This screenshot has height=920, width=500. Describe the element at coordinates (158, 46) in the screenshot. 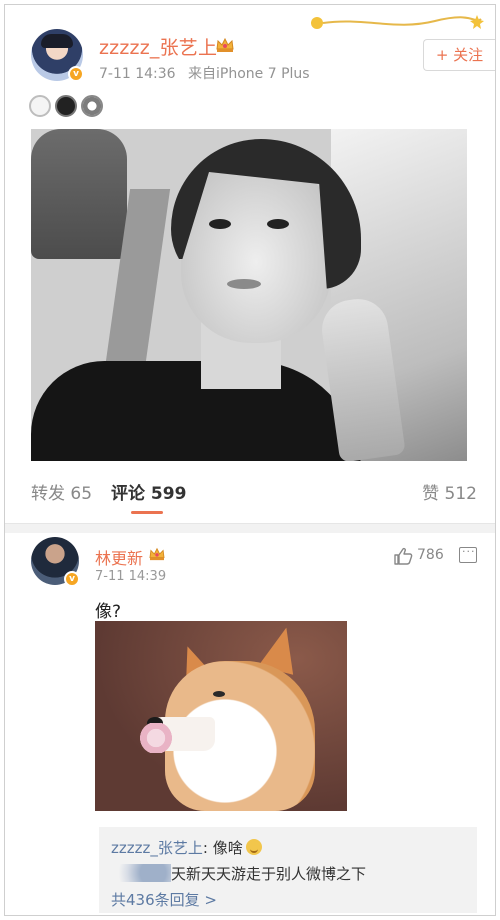

I see `author-name: zzzzz_张艺上` at that location.